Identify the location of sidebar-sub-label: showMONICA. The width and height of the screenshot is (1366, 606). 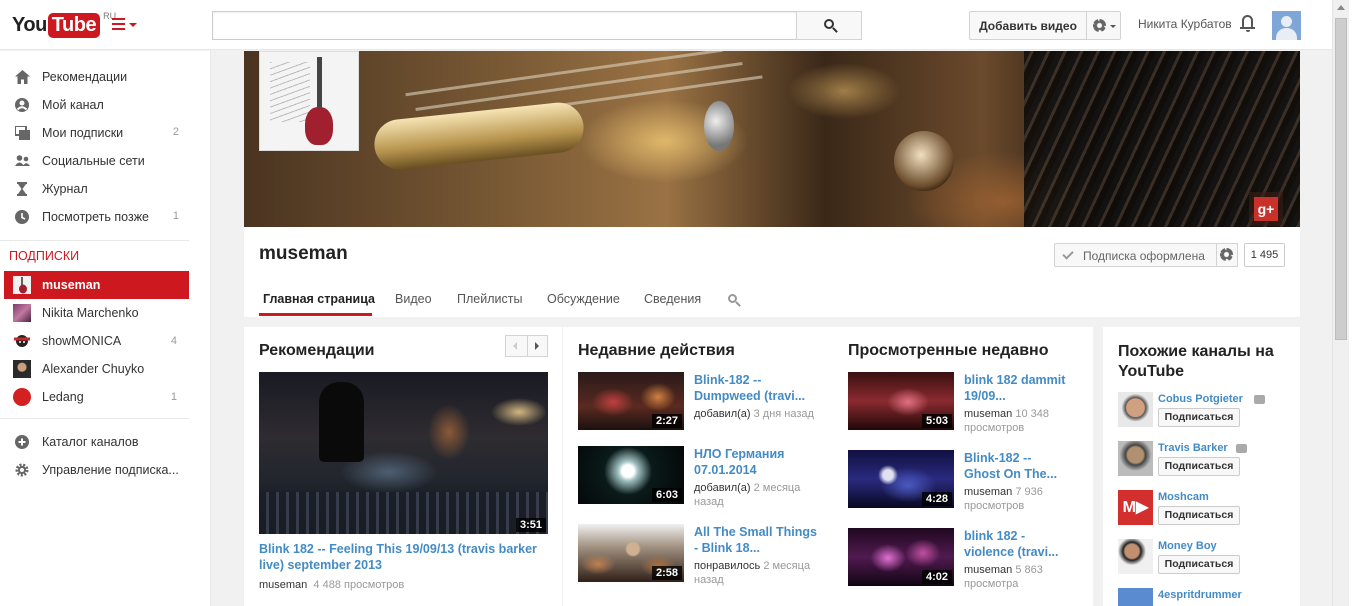
(82, 341).